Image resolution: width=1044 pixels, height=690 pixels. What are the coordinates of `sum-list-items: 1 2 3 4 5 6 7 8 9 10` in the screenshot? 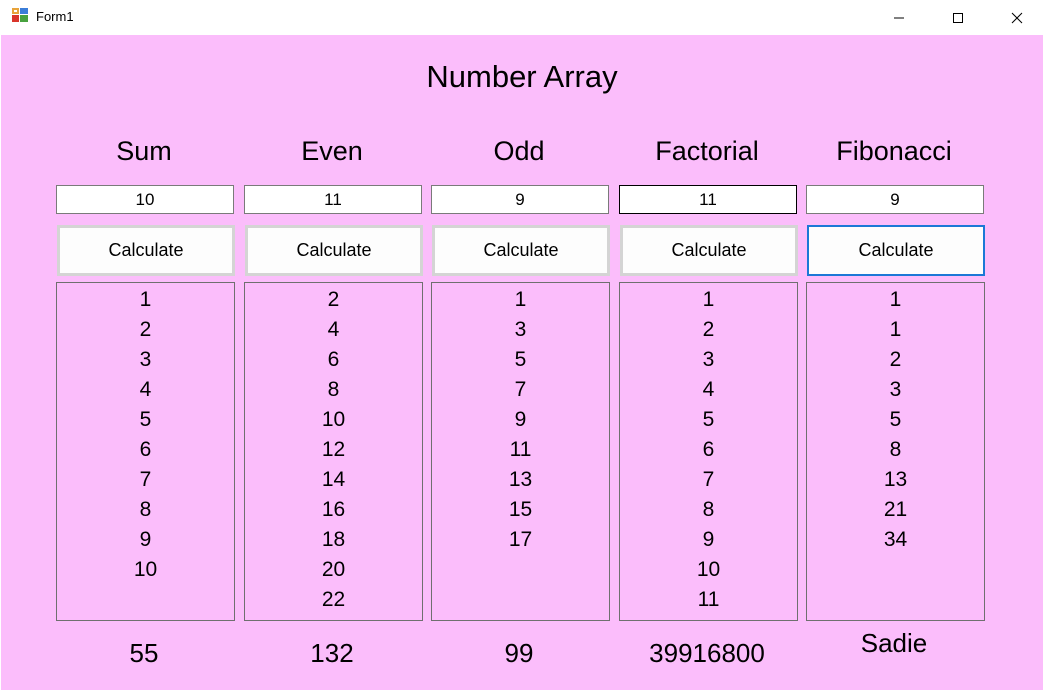 It's located at (145, 434).